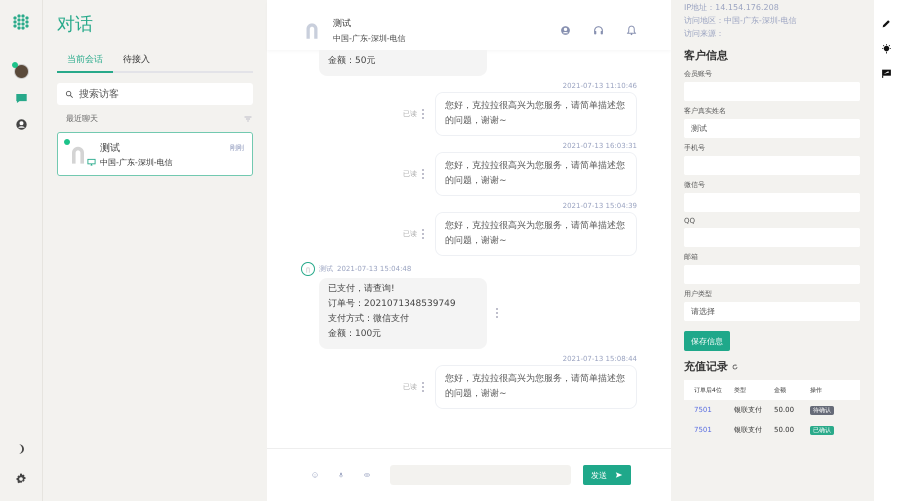 The height and width of the screenshot is (501, 900). What do you see at coordinates (248, 119) in the screenshot?
I see `filter-icon` at bounding box center [248, 119].